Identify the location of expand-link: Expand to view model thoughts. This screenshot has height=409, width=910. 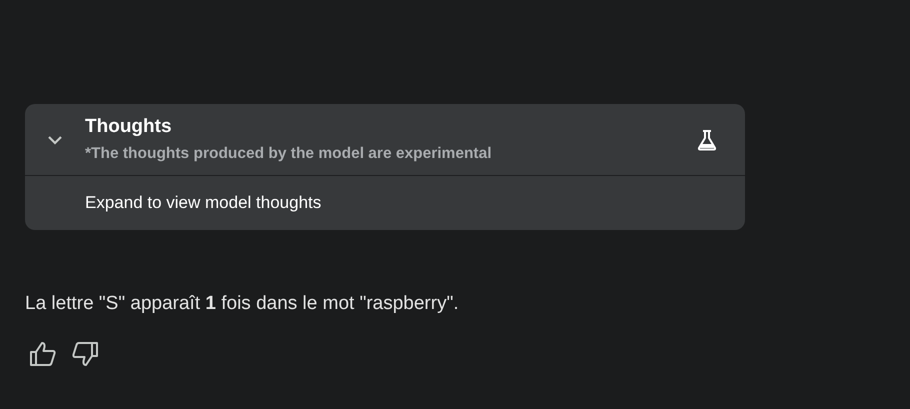
(203, 203).